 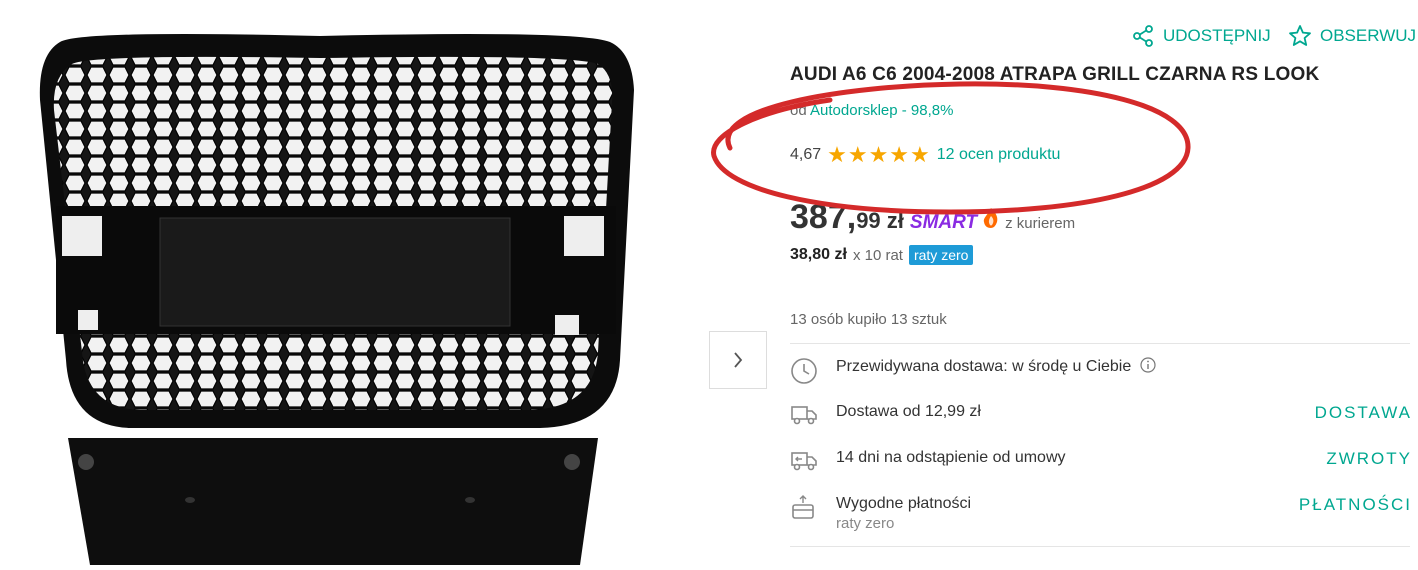 I want to click on smart-flame-icon, so click(x=990, y=218).